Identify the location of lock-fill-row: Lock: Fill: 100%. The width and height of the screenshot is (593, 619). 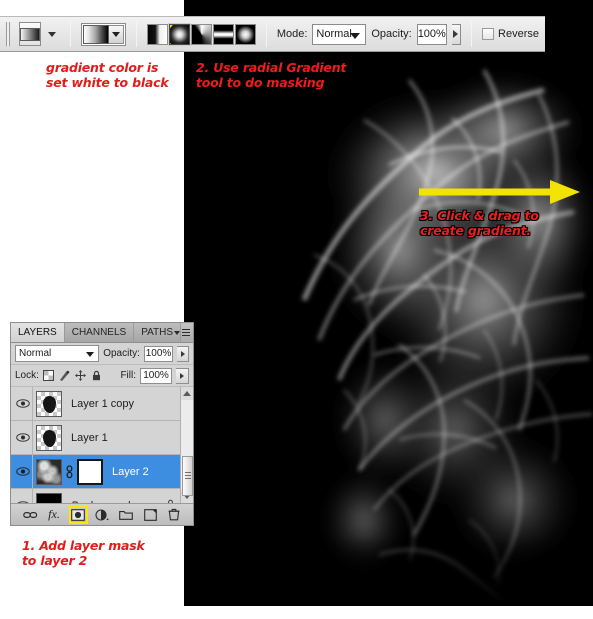
(102, 376).